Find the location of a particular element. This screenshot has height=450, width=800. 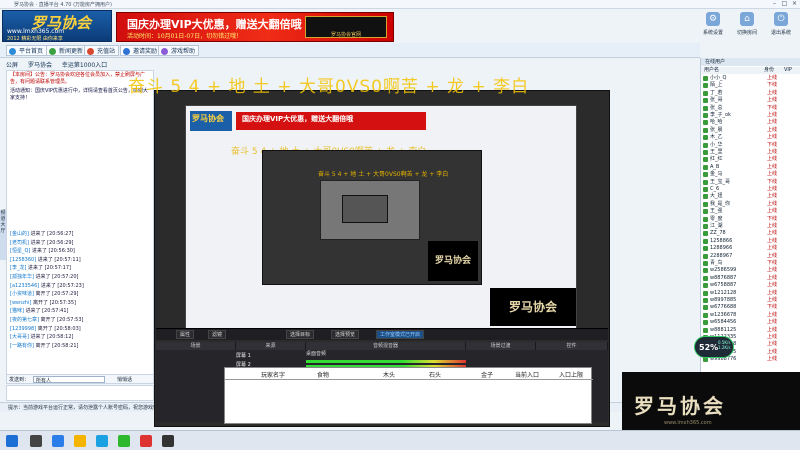

user-row: 我_是_你 上线 is located at coordinates (750, 204).